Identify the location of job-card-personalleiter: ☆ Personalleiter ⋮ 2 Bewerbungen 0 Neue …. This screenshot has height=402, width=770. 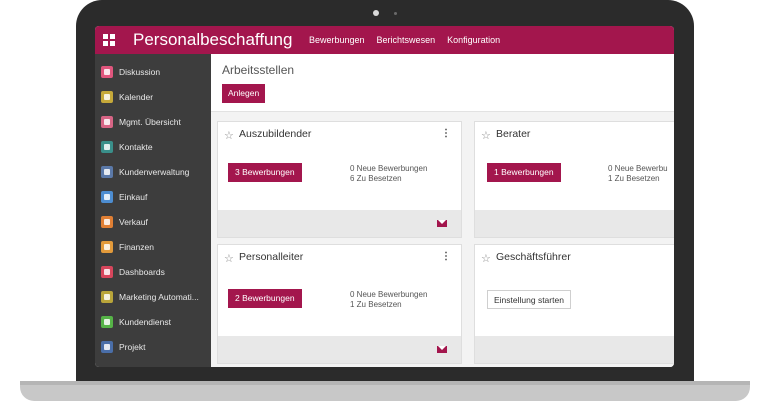
(339, 304).